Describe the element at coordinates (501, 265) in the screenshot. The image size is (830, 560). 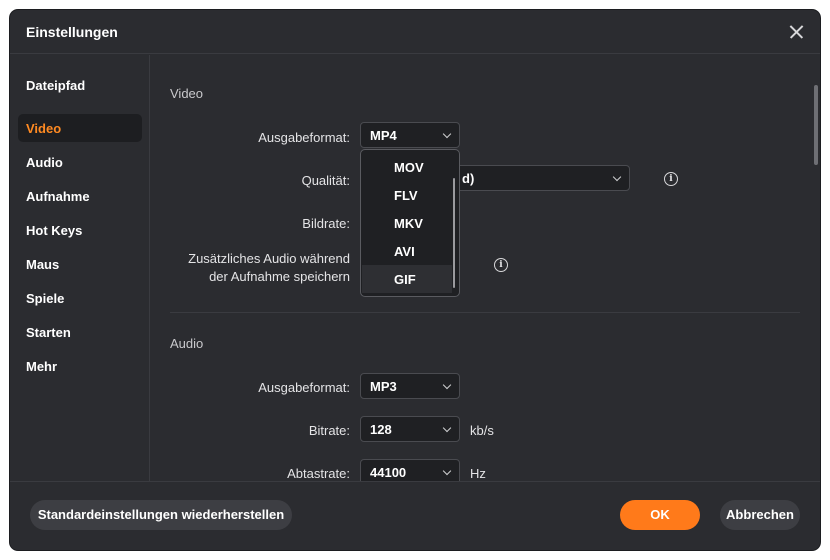
I see `extra-audio-info-icon: i` at that location.